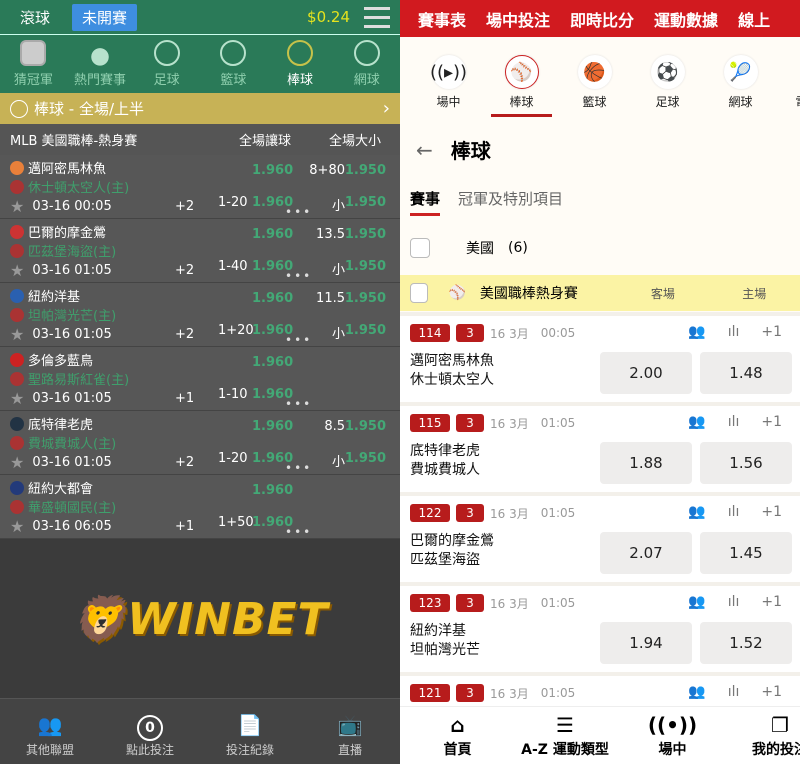 This screenshot has height=764, width=800. Describe the element at coordinates (35, 17) in the screenshot. I see `tab-live: 滾球` at that location.